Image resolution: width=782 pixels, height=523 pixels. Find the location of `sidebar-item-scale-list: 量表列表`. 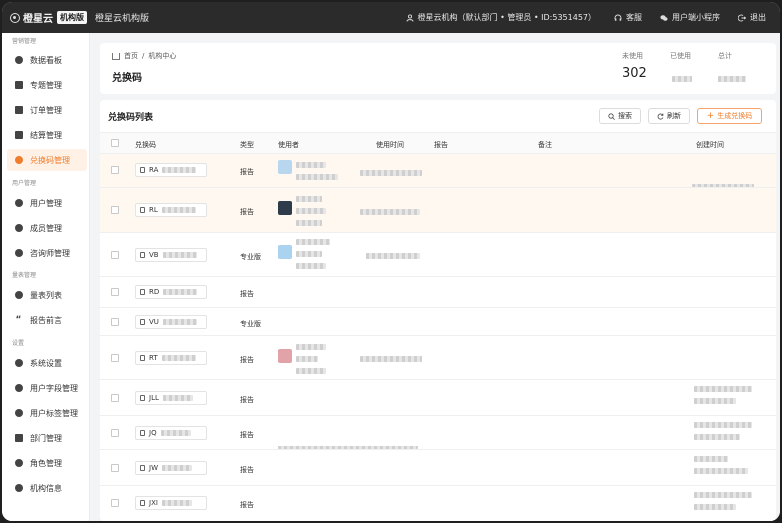

sidebar-item-scale-list: 量表列表 is located at coordinates (47, 295).